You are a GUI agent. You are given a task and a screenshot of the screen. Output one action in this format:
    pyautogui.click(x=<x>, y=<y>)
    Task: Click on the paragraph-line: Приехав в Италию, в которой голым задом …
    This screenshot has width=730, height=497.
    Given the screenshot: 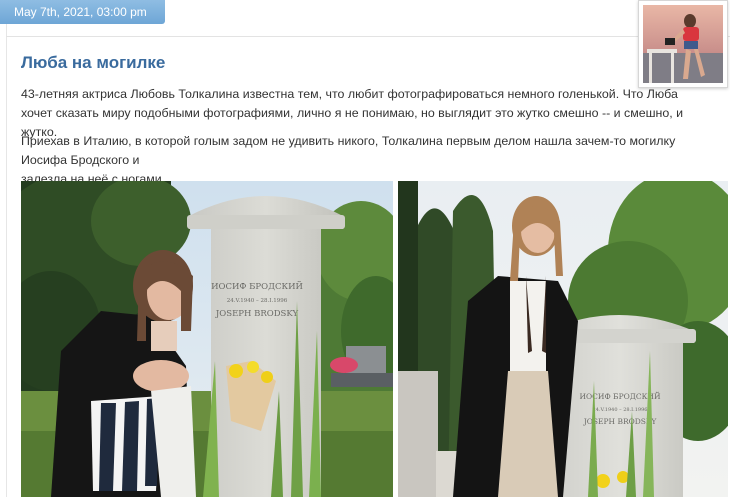 What is the action you would take?
    pyautogui.click(x=348, y=150)
    